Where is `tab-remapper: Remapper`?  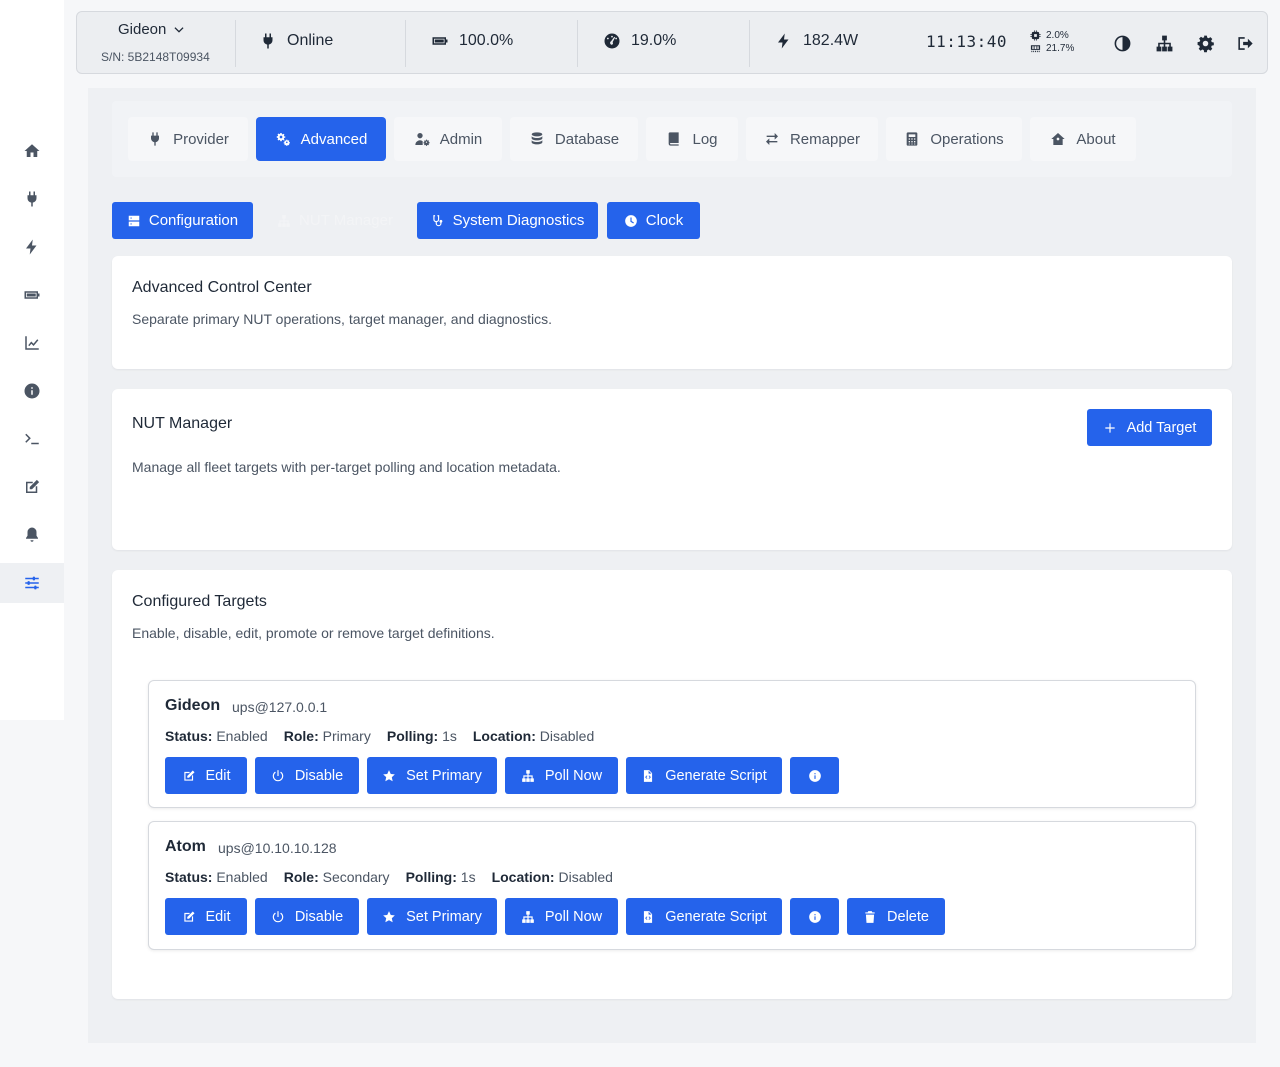
tab-remapper: Remapper is located at coordinates (812, 139).